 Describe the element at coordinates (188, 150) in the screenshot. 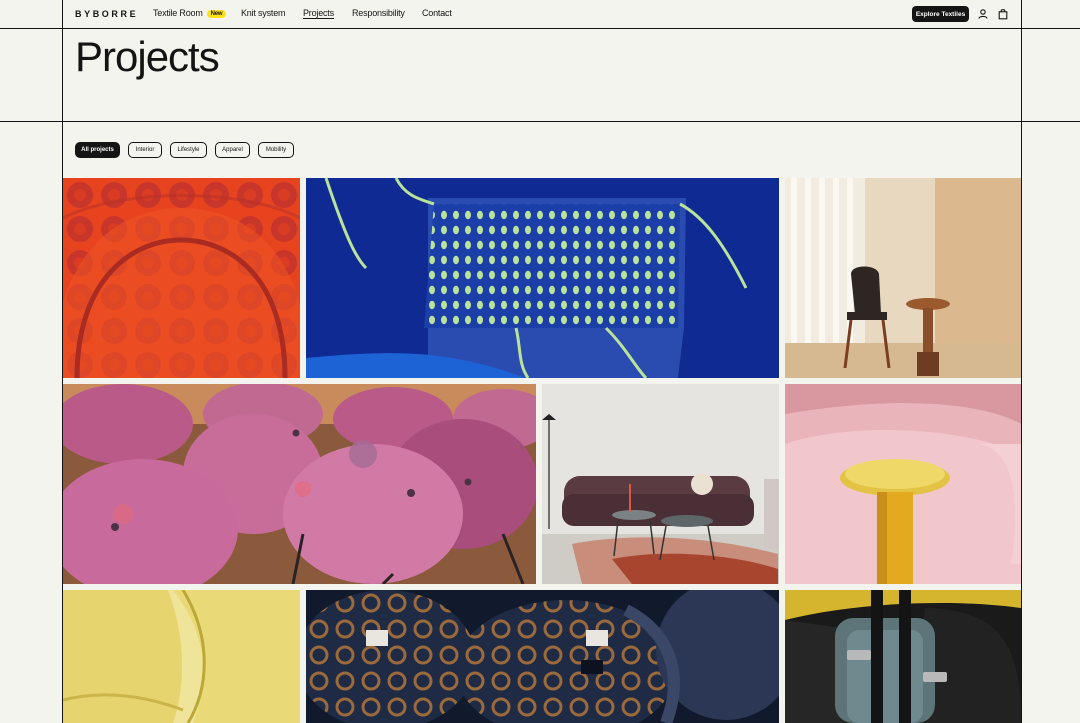

I see `filter-lifestyle: Lifestyle` at that location.